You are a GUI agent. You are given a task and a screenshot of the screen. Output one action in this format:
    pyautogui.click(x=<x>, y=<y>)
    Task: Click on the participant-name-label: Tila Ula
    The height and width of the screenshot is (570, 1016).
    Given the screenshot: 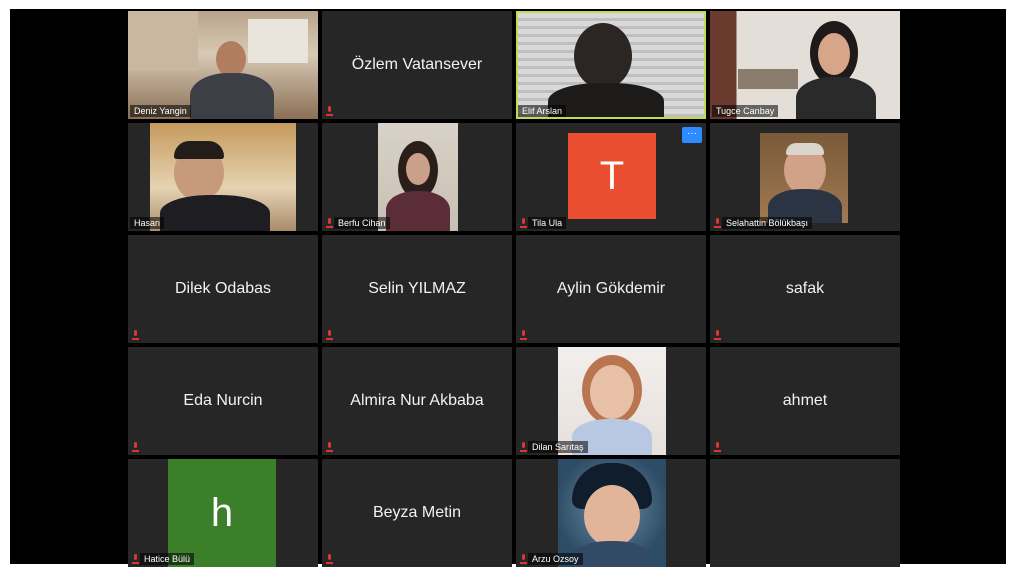 What is the action you would take?
    pyautogui.click(x=547, y=223)
    